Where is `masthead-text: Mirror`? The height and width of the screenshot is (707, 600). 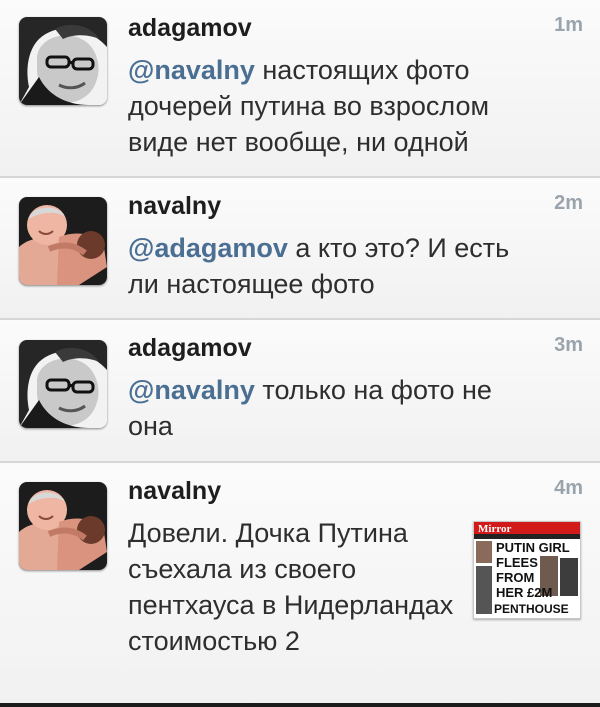 masthead-text: Mirror is located at coordinates (495, 529).